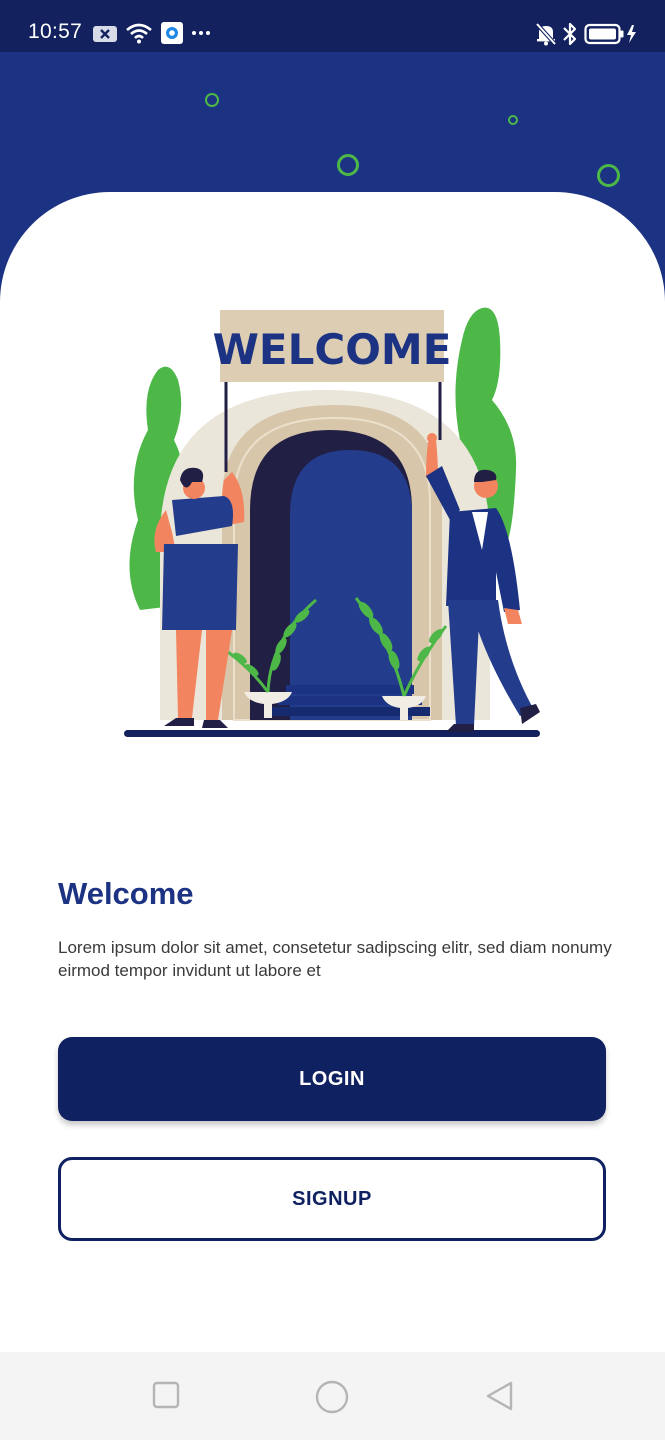 The height and width of the screenshot is (1440, 665). I want to click on more-dots-icon, so click(201, 33).